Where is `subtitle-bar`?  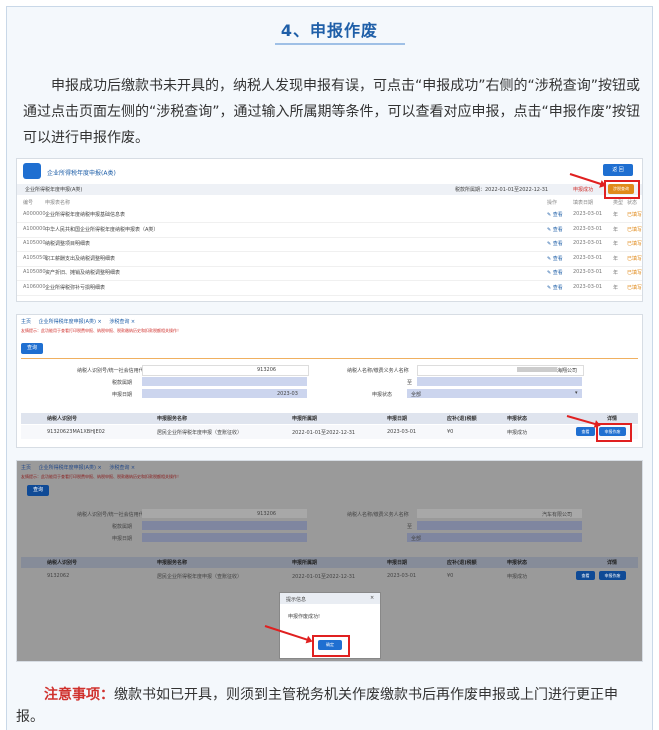
subtitle-bar is located at coordinates (329, 189).